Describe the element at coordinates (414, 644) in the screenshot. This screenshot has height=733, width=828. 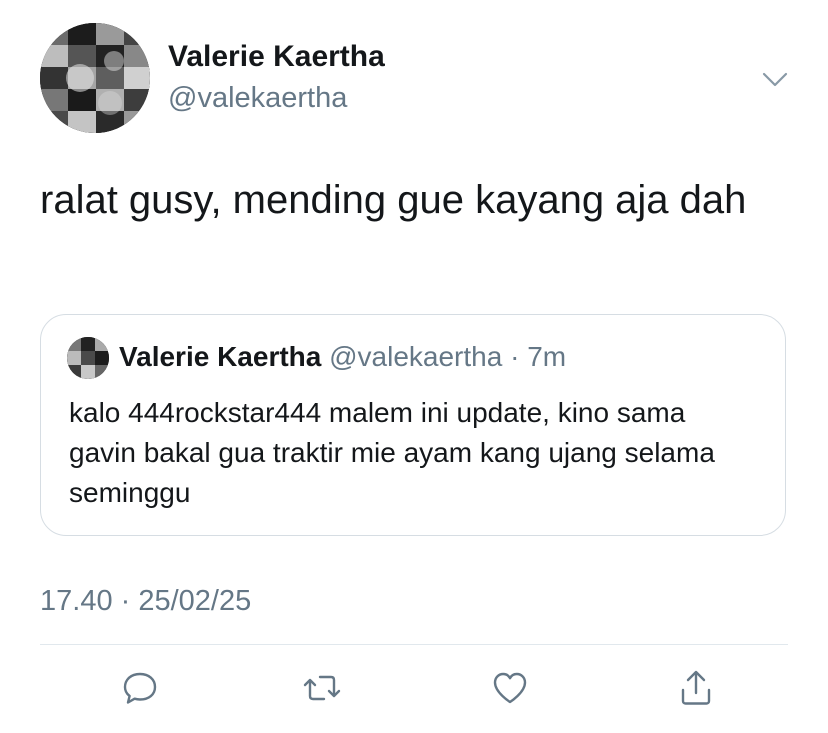
I see `divider` at that location.